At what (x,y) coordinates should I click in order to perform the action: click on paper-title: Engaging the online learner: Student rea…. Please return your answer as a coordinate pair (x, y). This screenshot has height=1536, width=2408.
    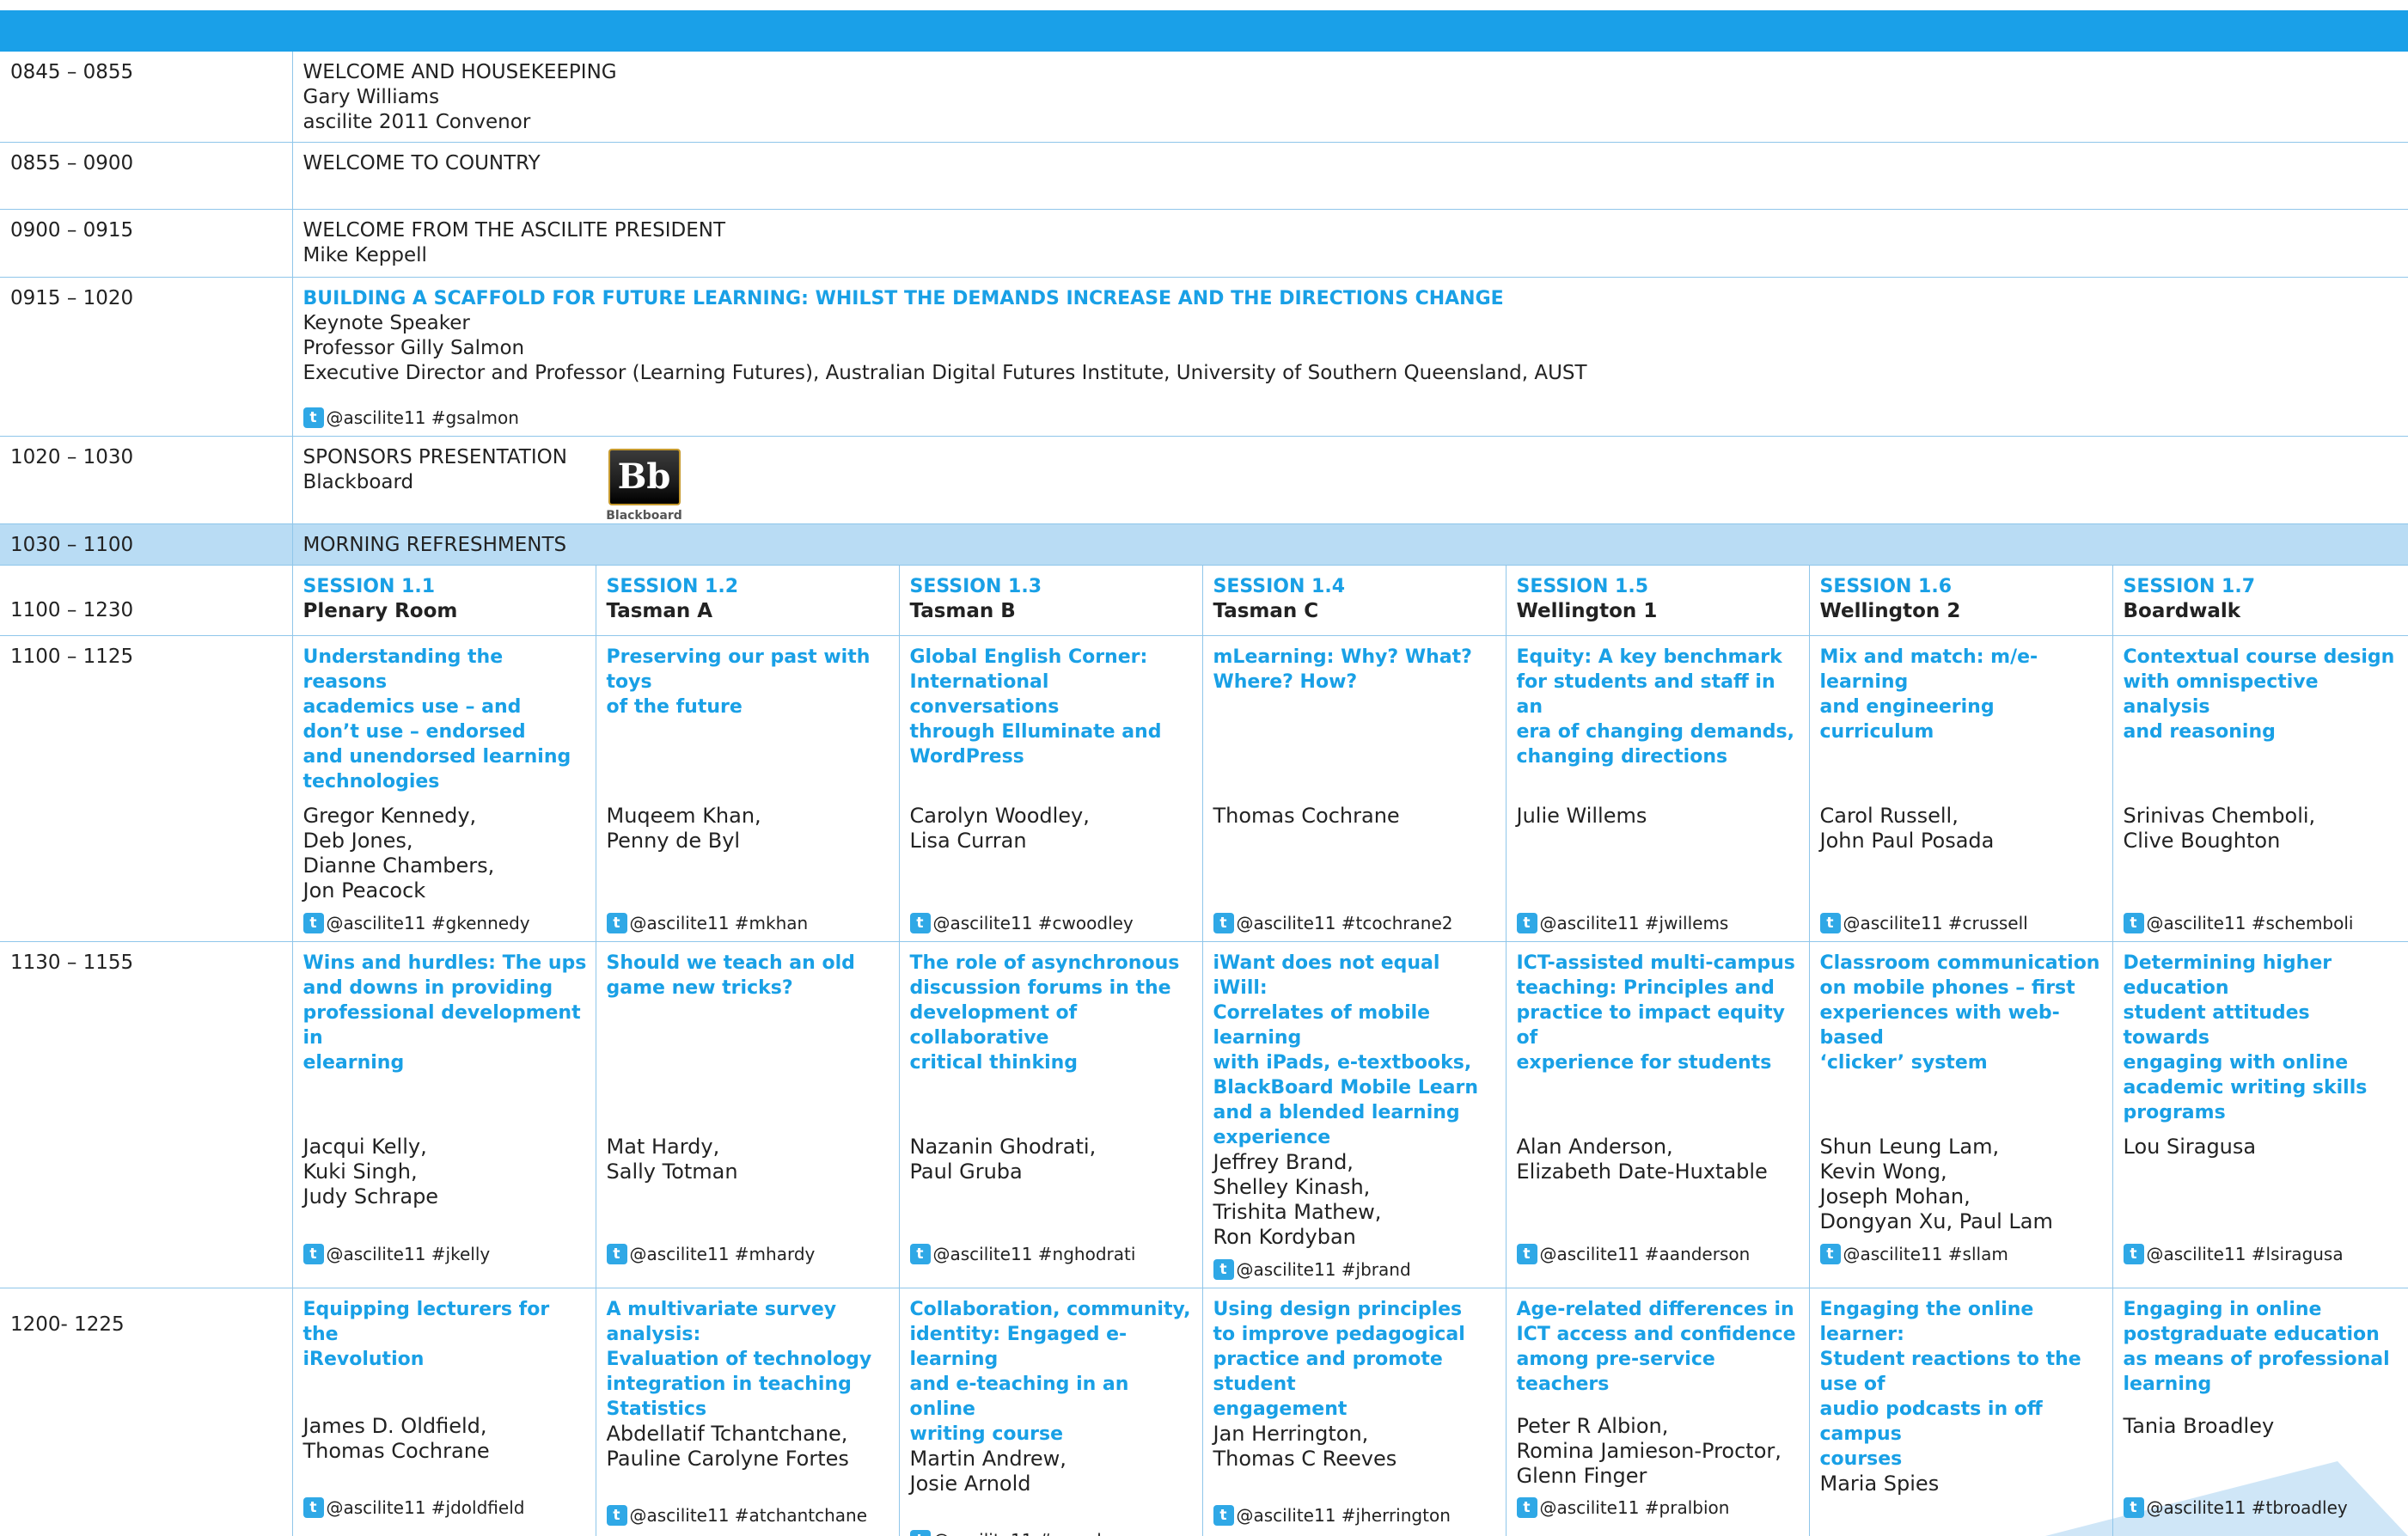
    Looking at the image, I should click on (1962, 1384).